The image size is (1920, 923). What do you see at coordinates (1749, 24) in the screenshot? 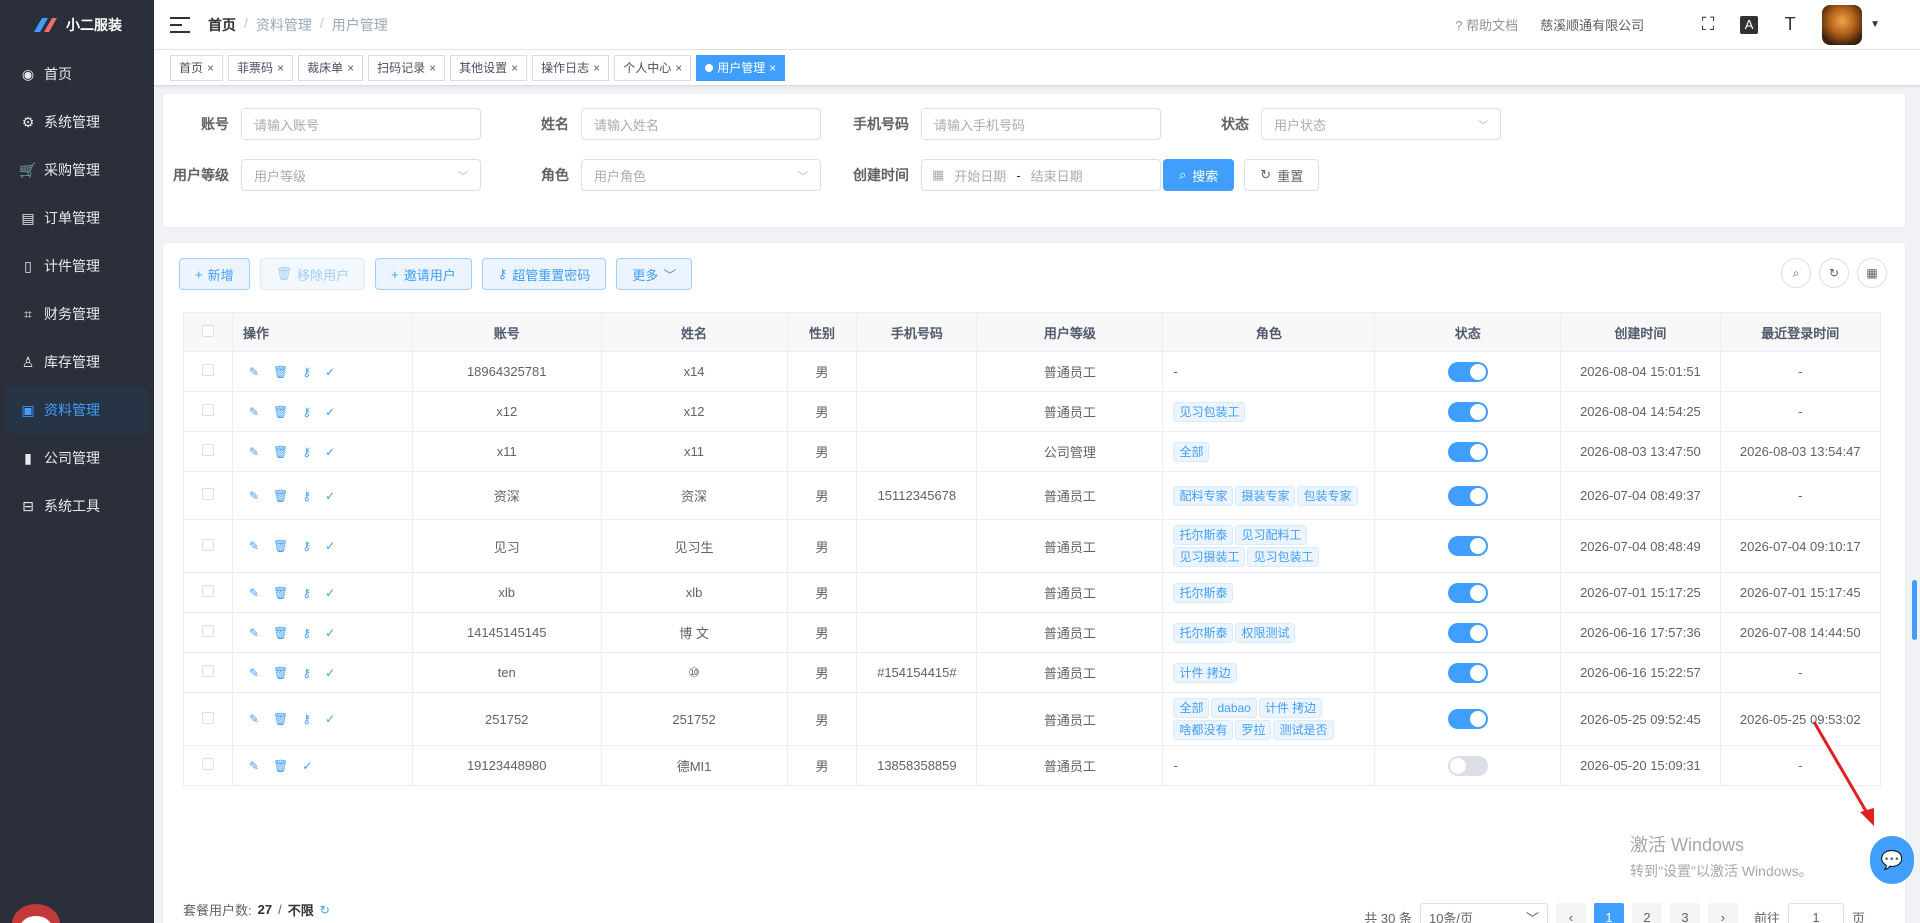
I see `translate-icon: A` at bounding box center [1749, 24].